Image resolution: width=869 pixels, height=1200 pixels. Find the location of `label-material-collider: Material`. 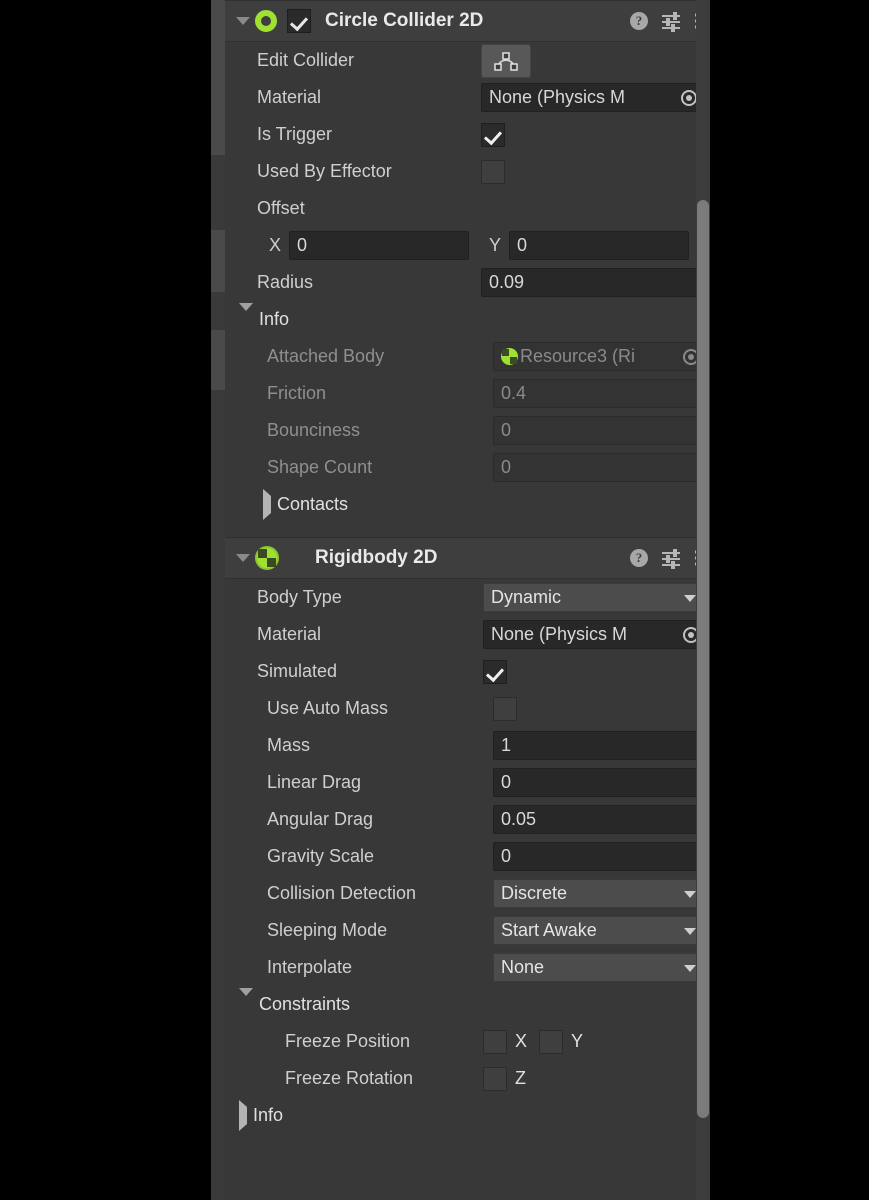

label-material-collider: Material is located at coordinates (289, 97).